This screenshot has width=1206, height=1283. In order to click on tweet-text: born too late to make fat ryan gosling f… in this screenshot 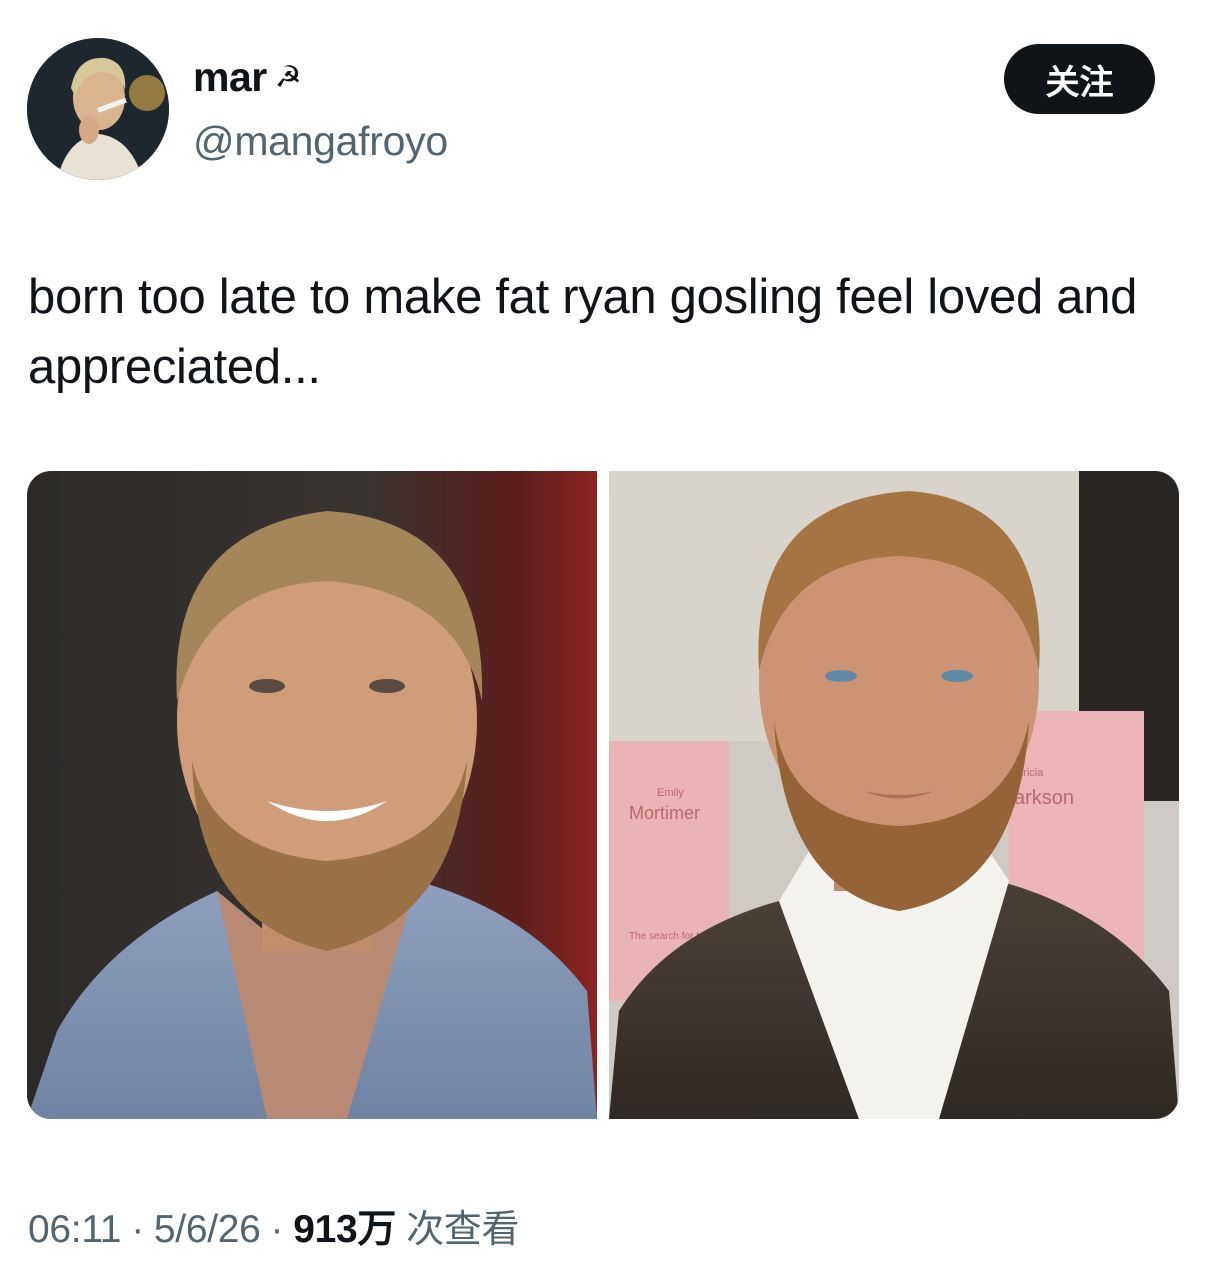, I will do `click(583, 332)`.